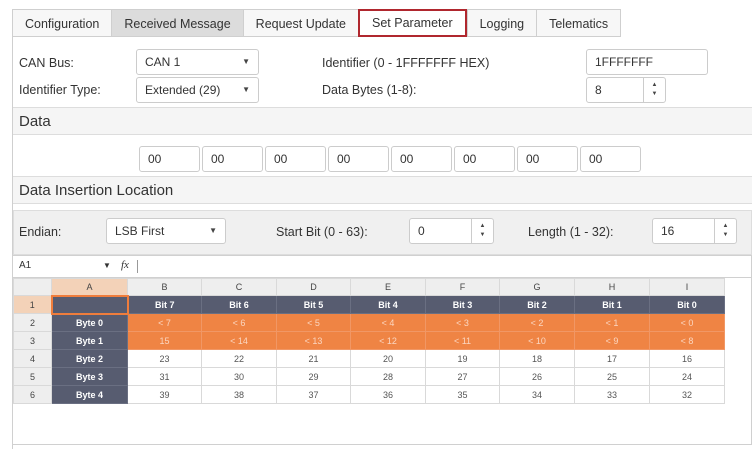 Image resolution: width=752 pixels, height=449 pixels. I want to click on data-byte-3: 00, so click(358, 159).